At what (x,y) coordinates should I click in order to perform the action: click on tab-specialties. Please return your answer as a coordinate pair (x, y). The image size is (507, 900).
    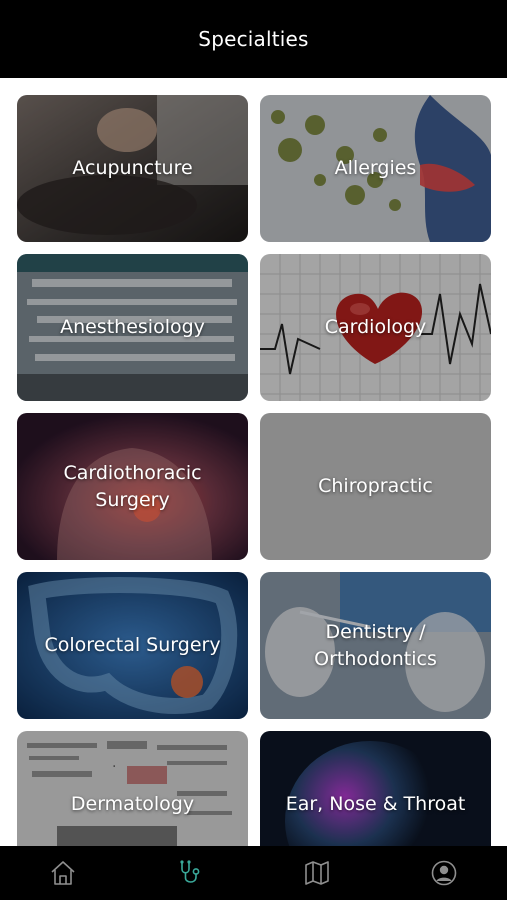
    Looking at the image, I should click on (190, 873).